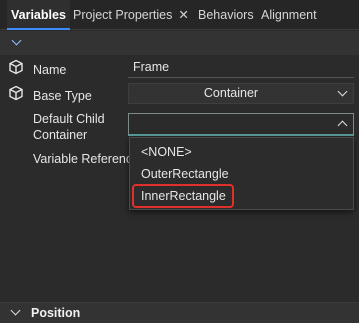  I want to click on default-child-container-label-line1: Default Child, so click(69, 119).